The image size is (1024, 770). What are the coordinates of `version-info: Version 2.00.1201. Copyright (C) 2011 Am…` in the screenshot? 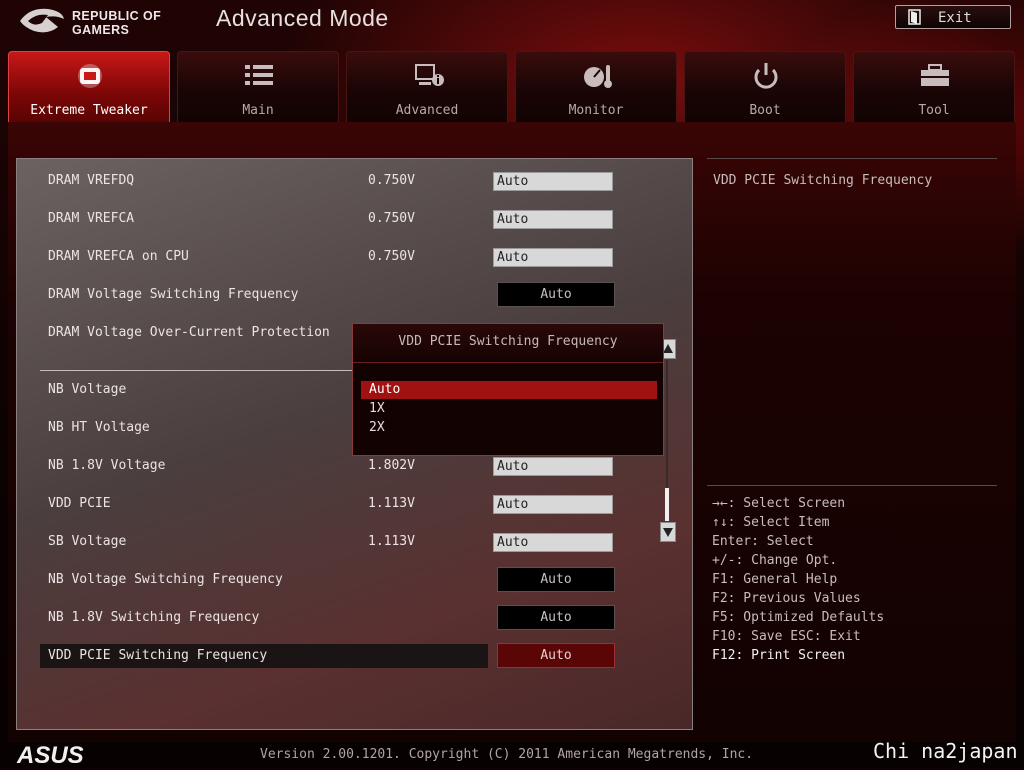 It's located at (507, 754).